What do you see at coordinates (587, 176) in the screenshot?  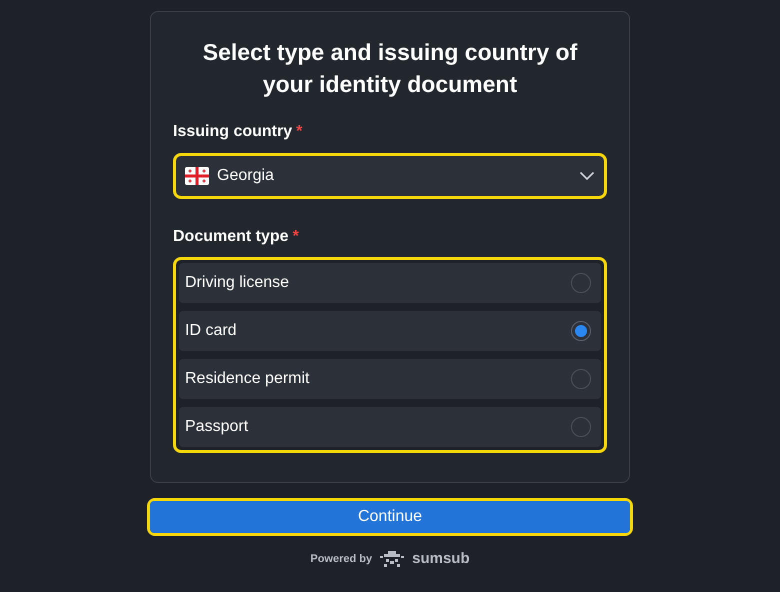 I see `chevron-down-icon` at bounding box center [587, 176].